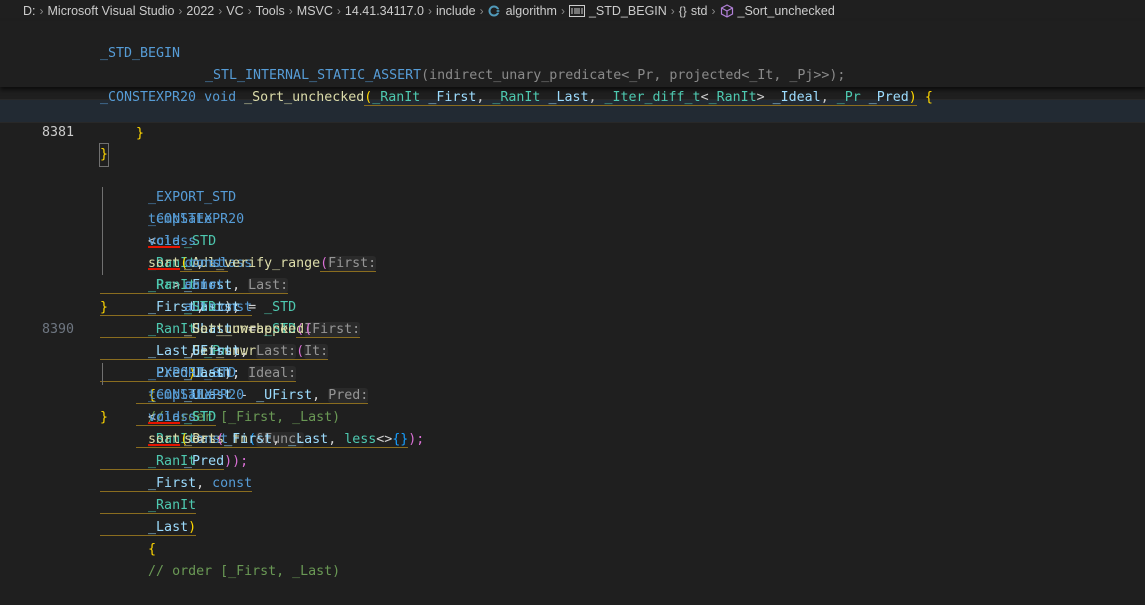  I want to click on breadcrumb-item-sort-unchecked: _Sort_unchecked, so click(777, 11).